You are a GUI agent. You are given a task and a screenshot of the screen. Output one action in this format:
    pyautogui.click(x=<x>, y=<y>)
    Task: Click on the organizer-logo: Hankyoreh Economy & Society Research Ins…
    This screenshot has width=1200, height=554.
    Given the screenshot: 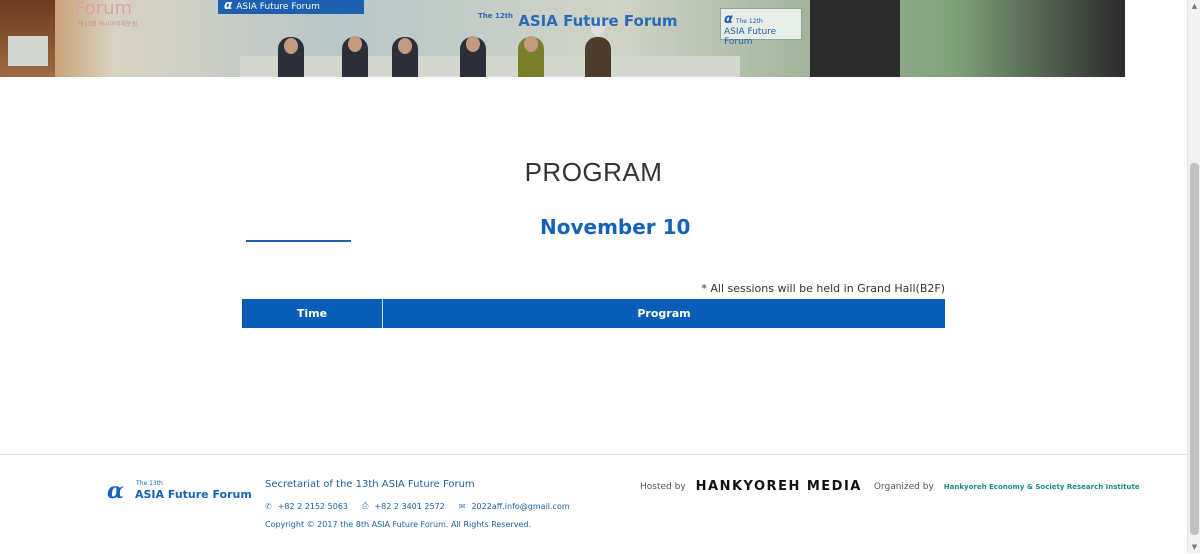 What is the action you would take?
    pyautogui.click(x=1042, y=487)
    